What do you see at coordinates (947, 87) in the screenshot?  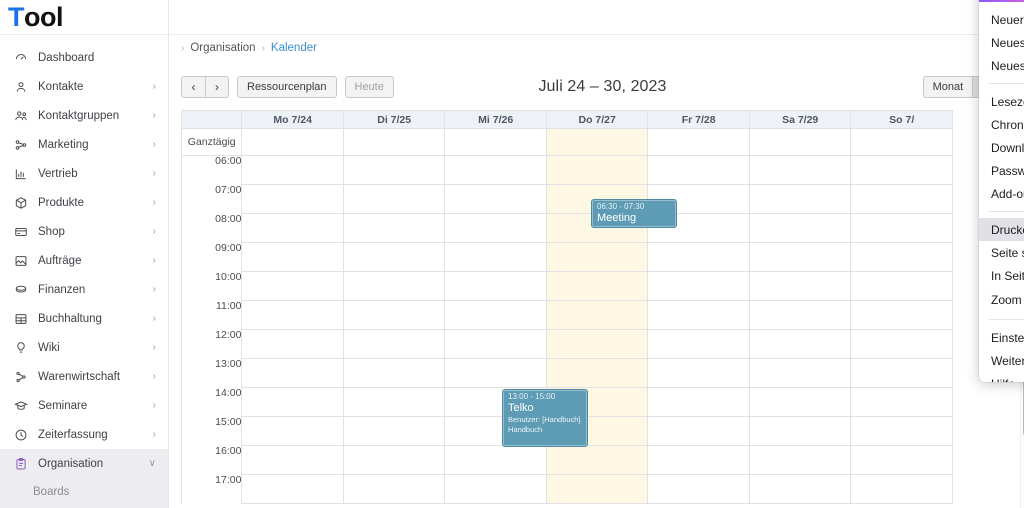 I see `view-month-button: Monat` at bounding box center [947, 87].